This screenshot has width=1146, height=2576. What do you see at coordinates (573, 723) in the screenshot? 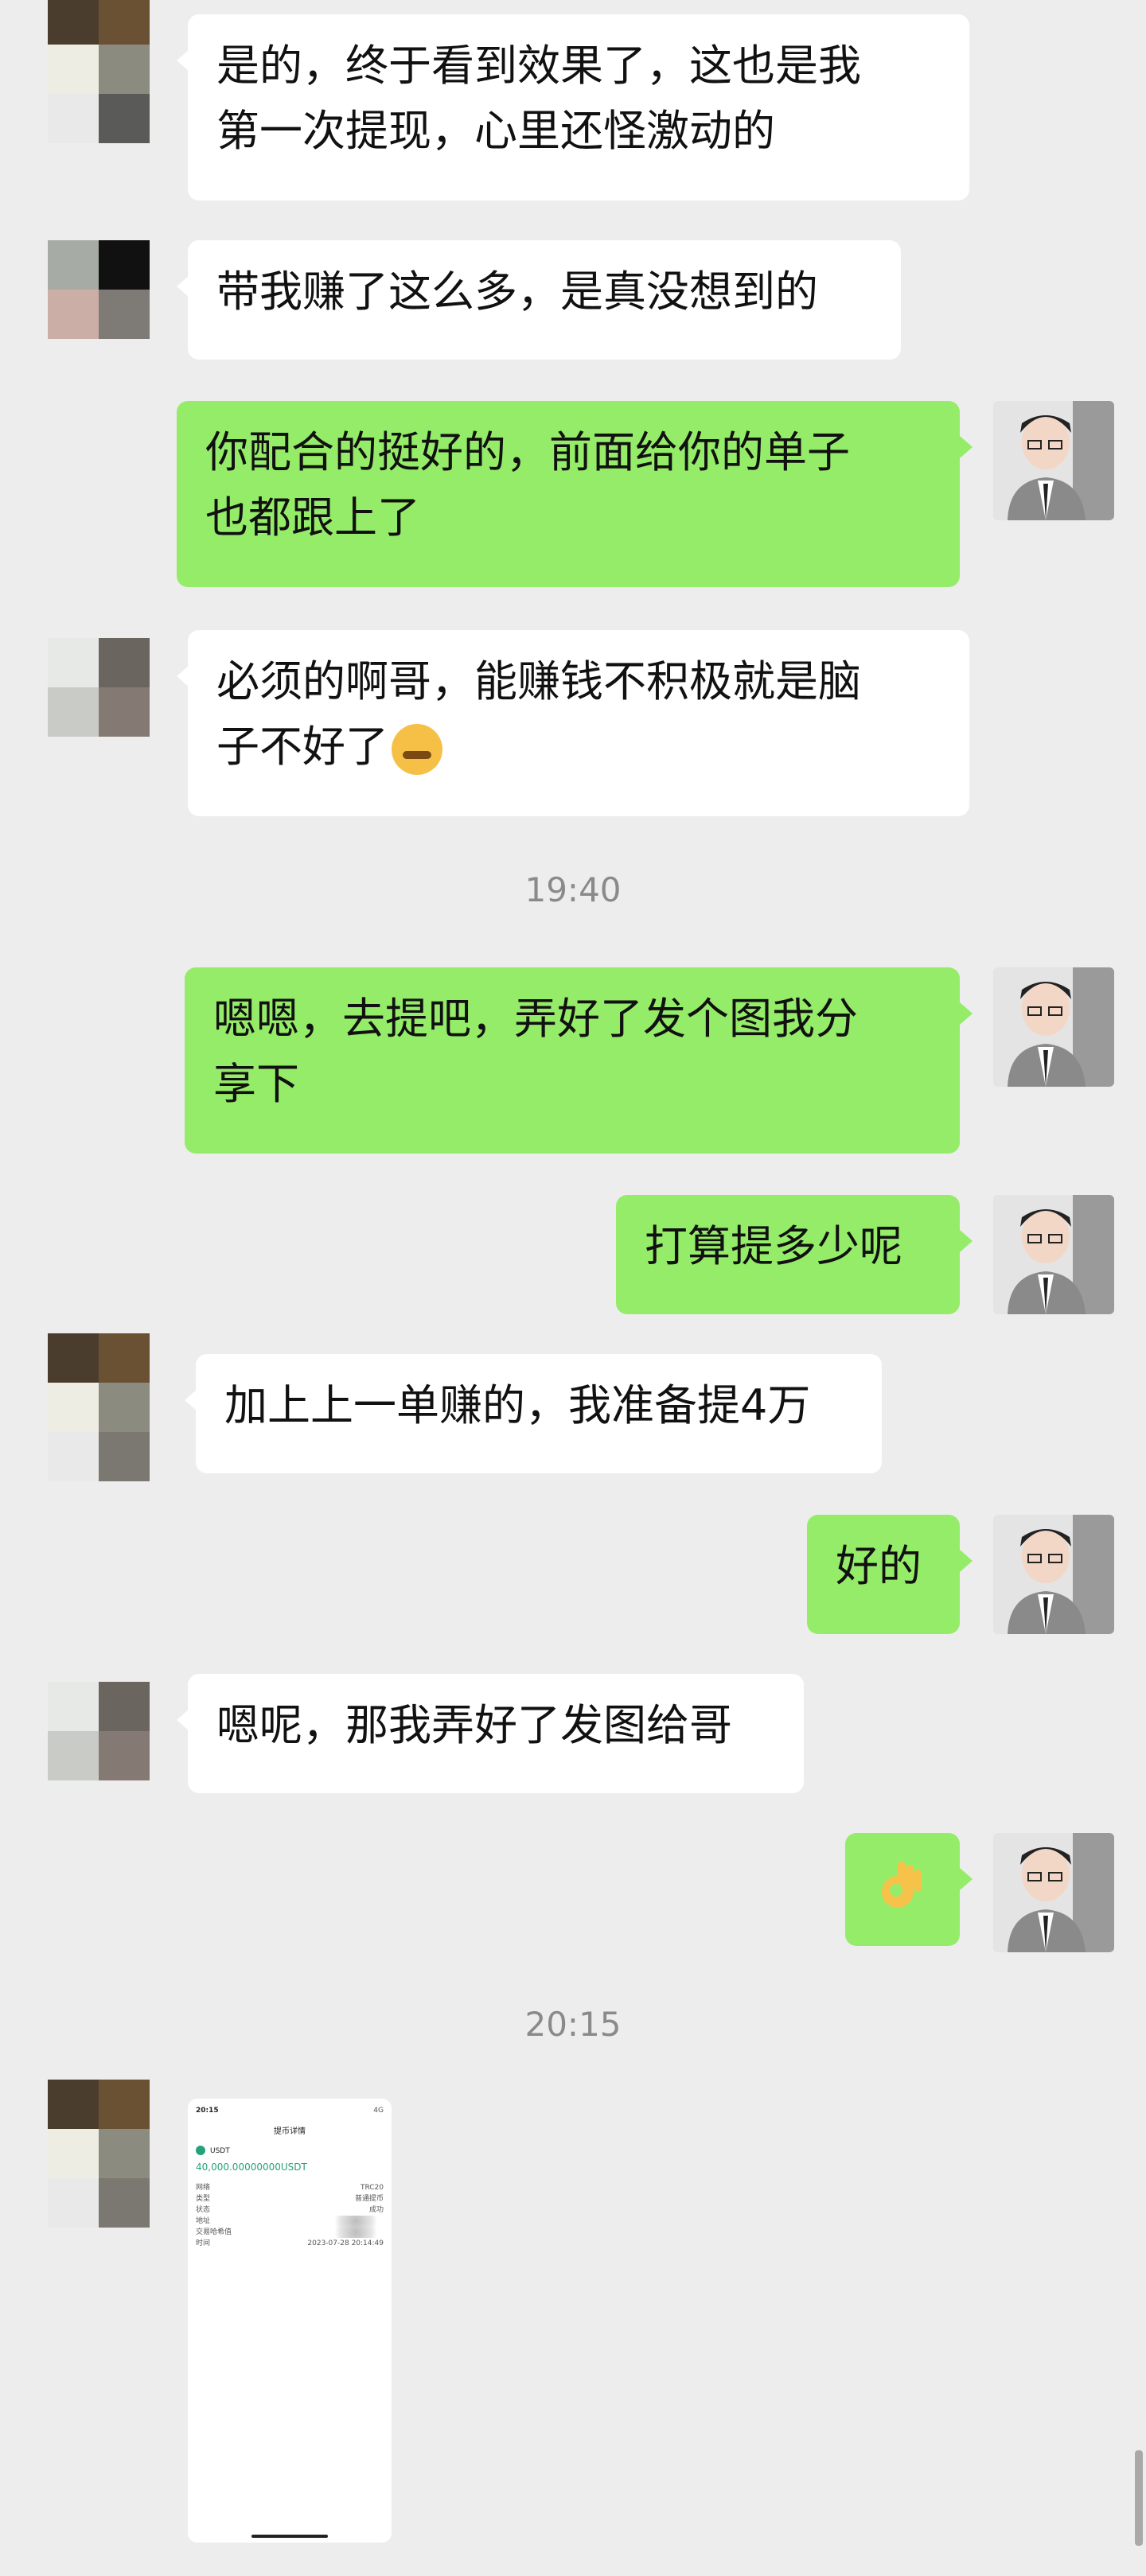
I see `message-bubble: 必须的啊哥，能赚钱不积极就是脑 子不好了` at bounding box center [573, 723].